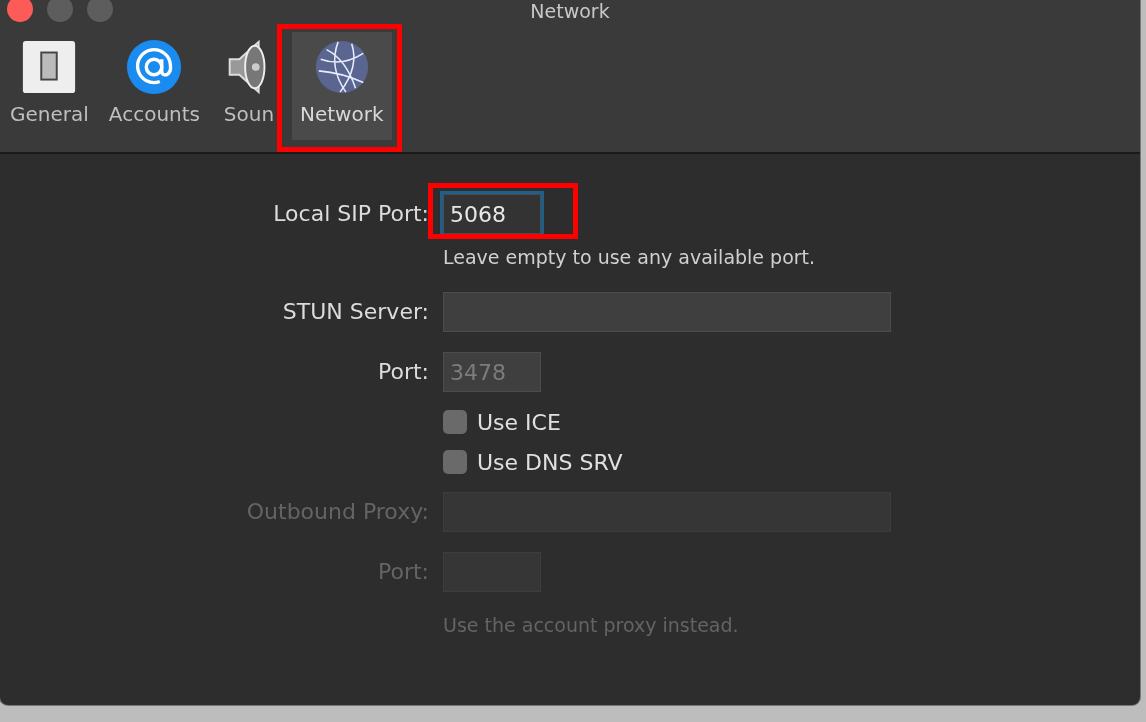 This screenshot has height=722, width=1146. Describe the element at coordinates (249, 86) in the screenshot. I see `toolbar-tab: Soun` at that location.